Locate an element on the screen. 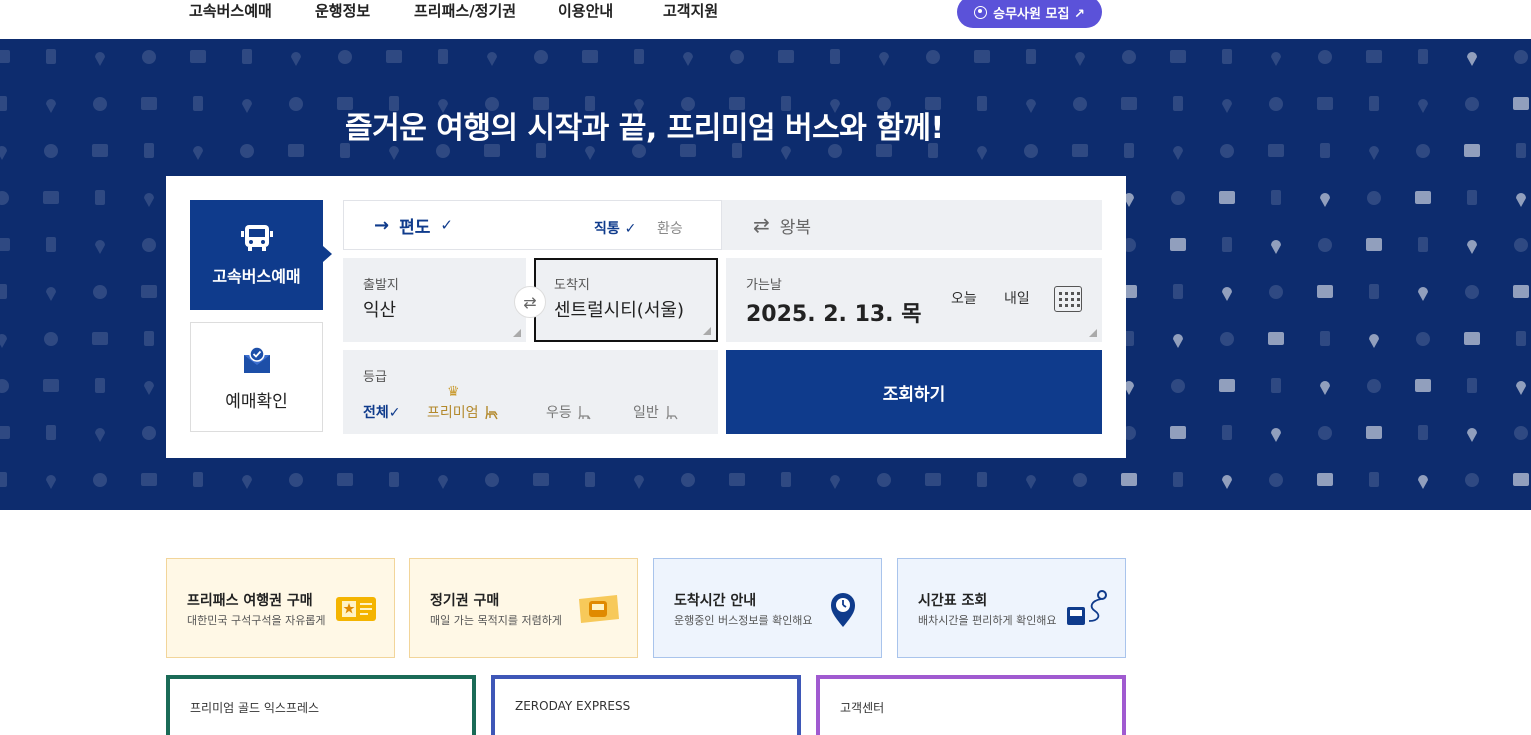 This screenshot has height=735, width=1531. freepass-card: 프리패스 여행권 구매 대한민국 구석구석을 자유롭게 is located at coordinates (280, 608).